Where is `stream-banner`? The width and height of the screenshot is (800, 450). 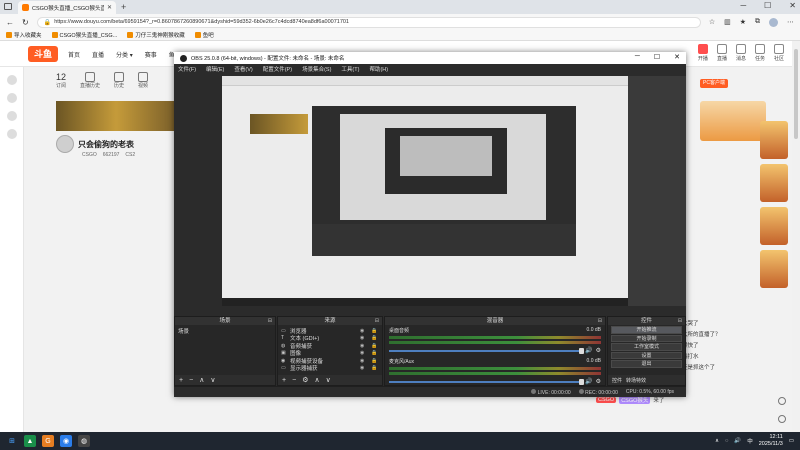
stream-banner is located at coordinates (116, 116).